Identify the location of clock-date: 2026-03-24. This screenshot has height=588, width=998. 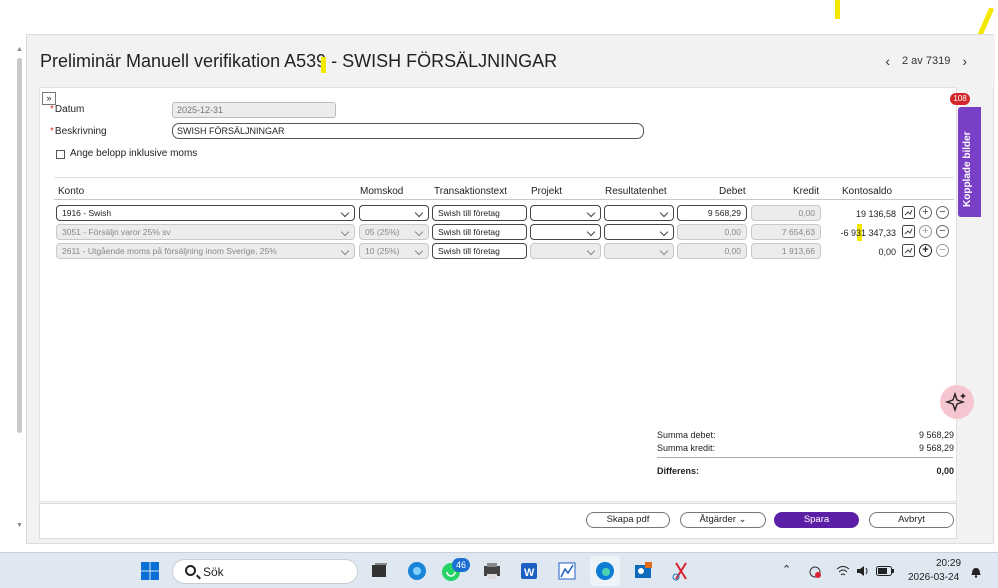
(933, 577).